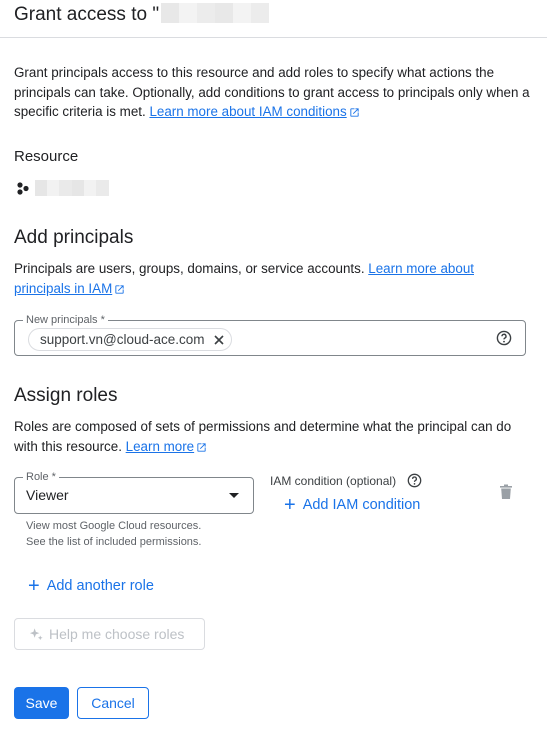 Image resolution: width=547 pixels, height=752 pixels. What do you see at coordinates (114, 526) in the screenshot?
I see `role-hint-line-1: View most Google Cloud resources.` at bounding box center [114, 526].